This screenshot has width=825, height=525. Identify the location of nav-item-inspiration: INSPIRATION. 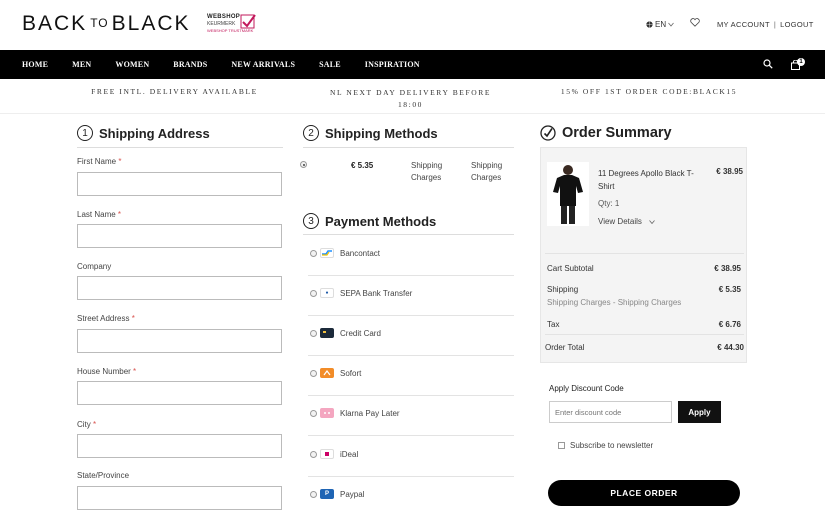
(392, 64).